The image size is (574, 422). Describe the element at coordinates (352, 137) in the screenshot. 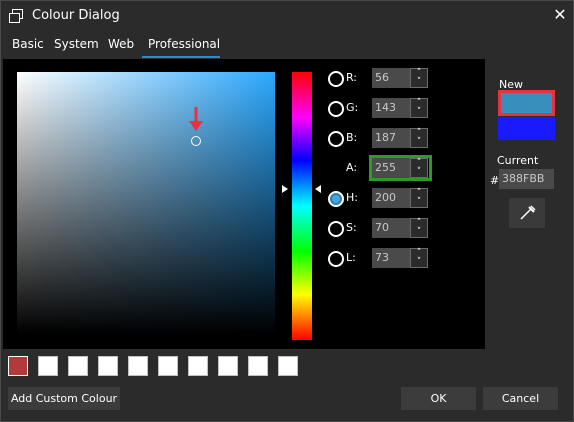

I see `channel-label-b: B:` at that location.